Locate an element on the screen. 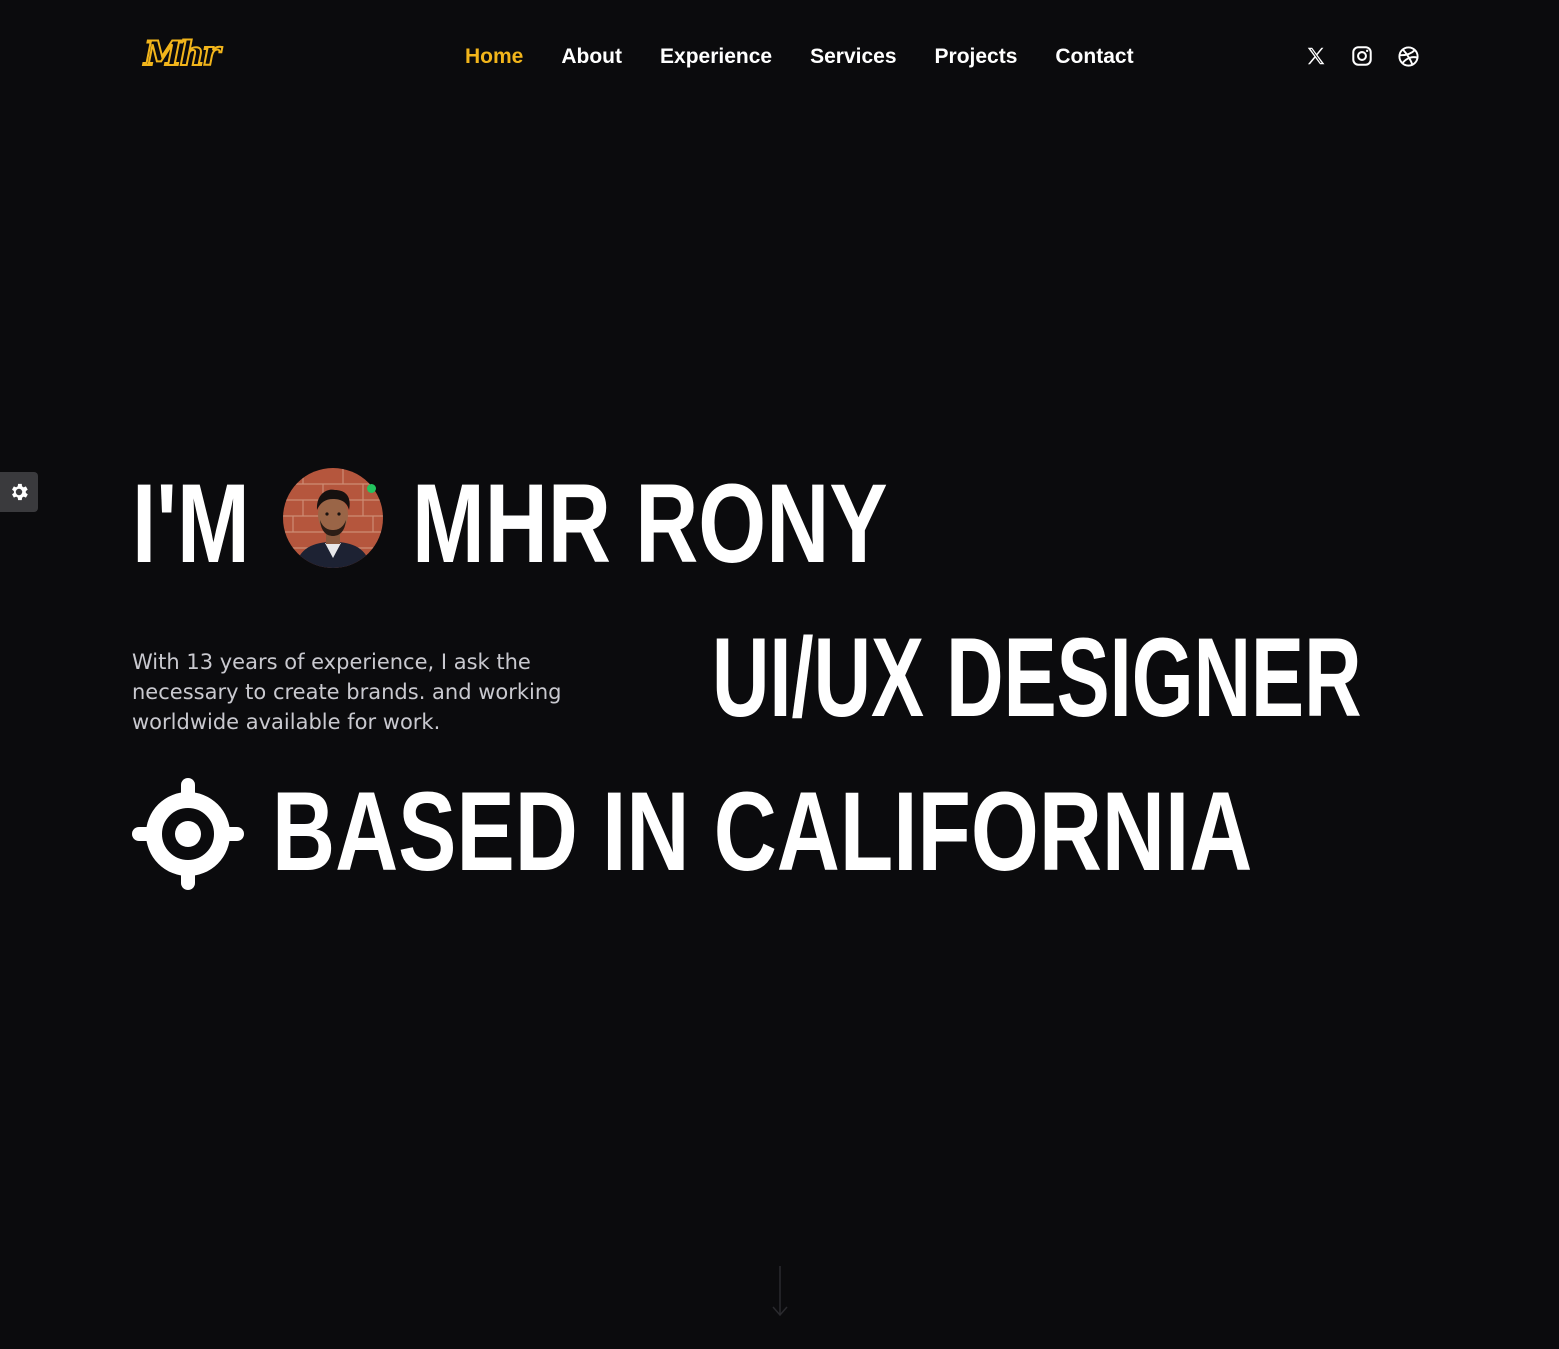 This screenshot has width=1559, height=1349. online-status-dot is located at coordinates (371, 488).